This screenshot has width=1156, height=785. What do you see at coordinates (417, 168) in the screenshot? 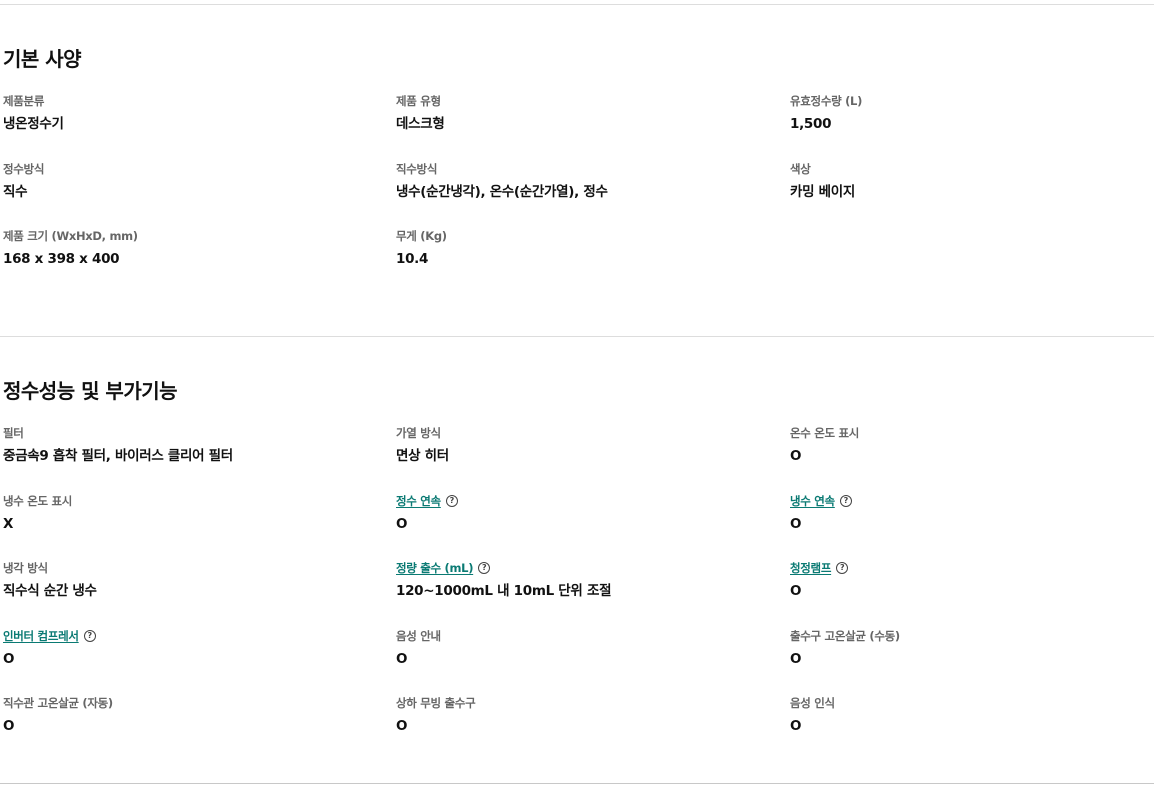
I see `spec-label: 직수방식` at bounding box center [417, 168].